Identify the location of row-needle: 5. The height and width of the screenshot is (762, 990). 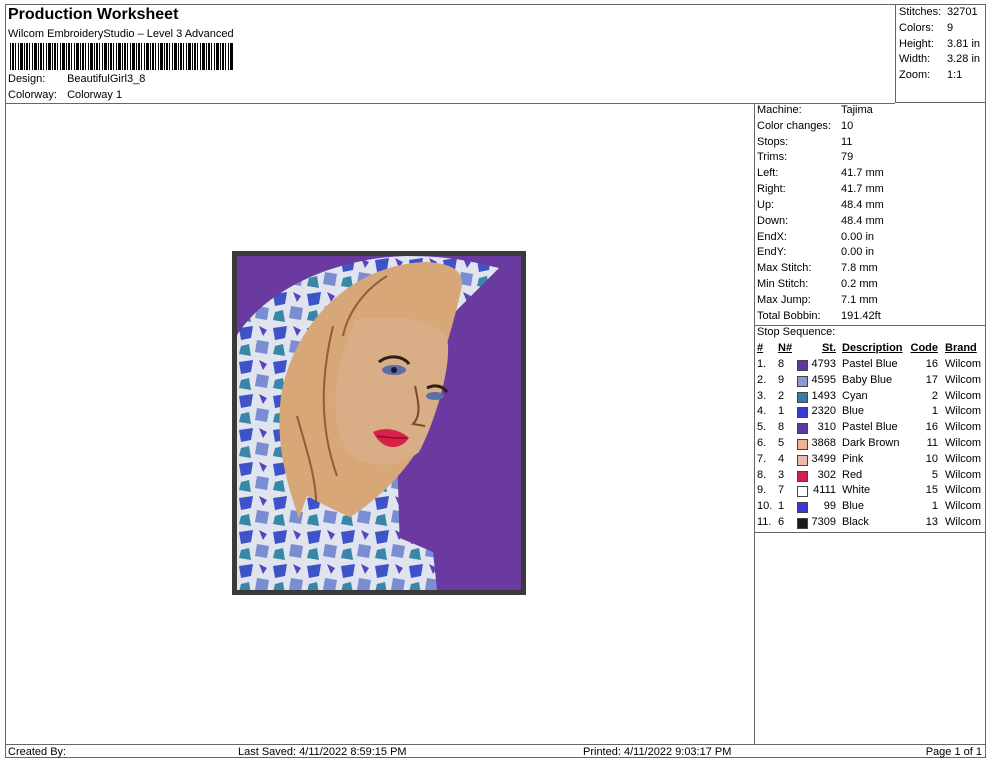
(781, 443).